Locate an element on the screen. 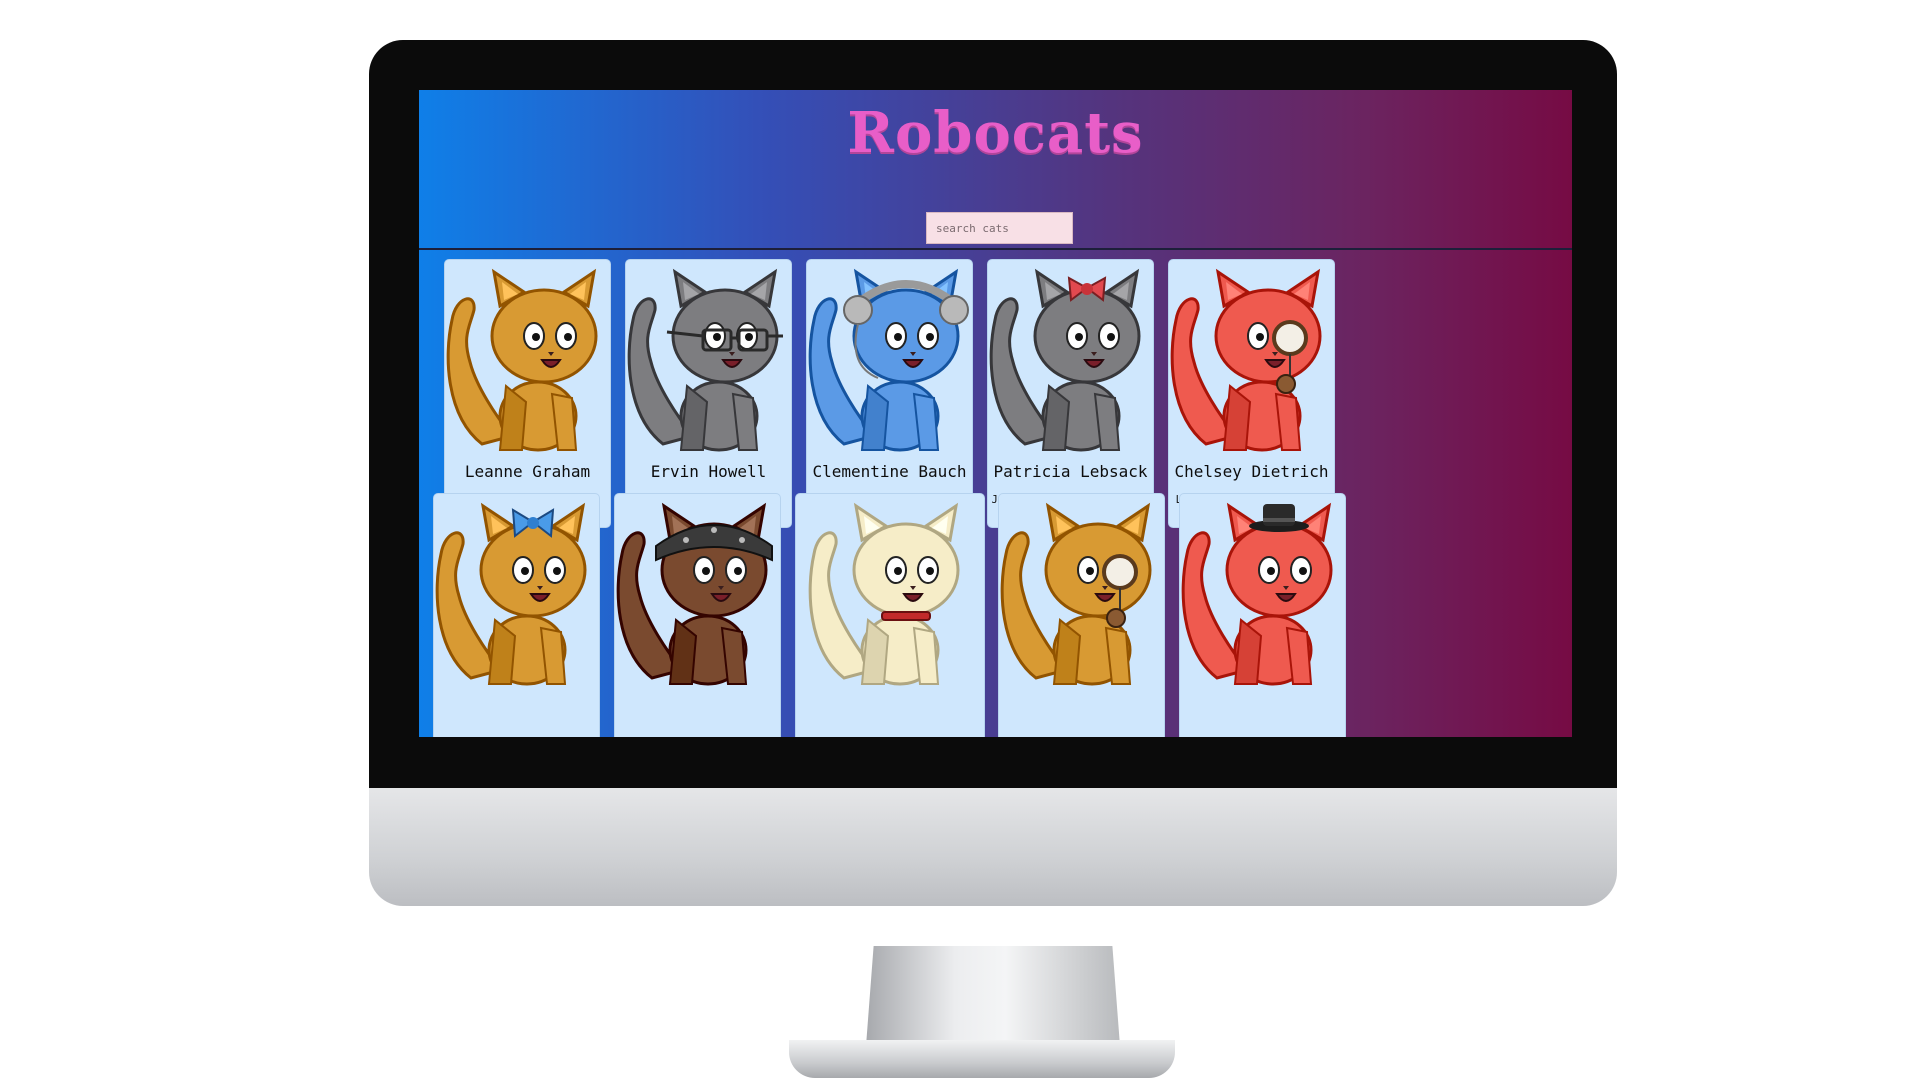 The image size is (1920, 1080). cat-name: Clementine Bauch is located at coordinates (889, 471).